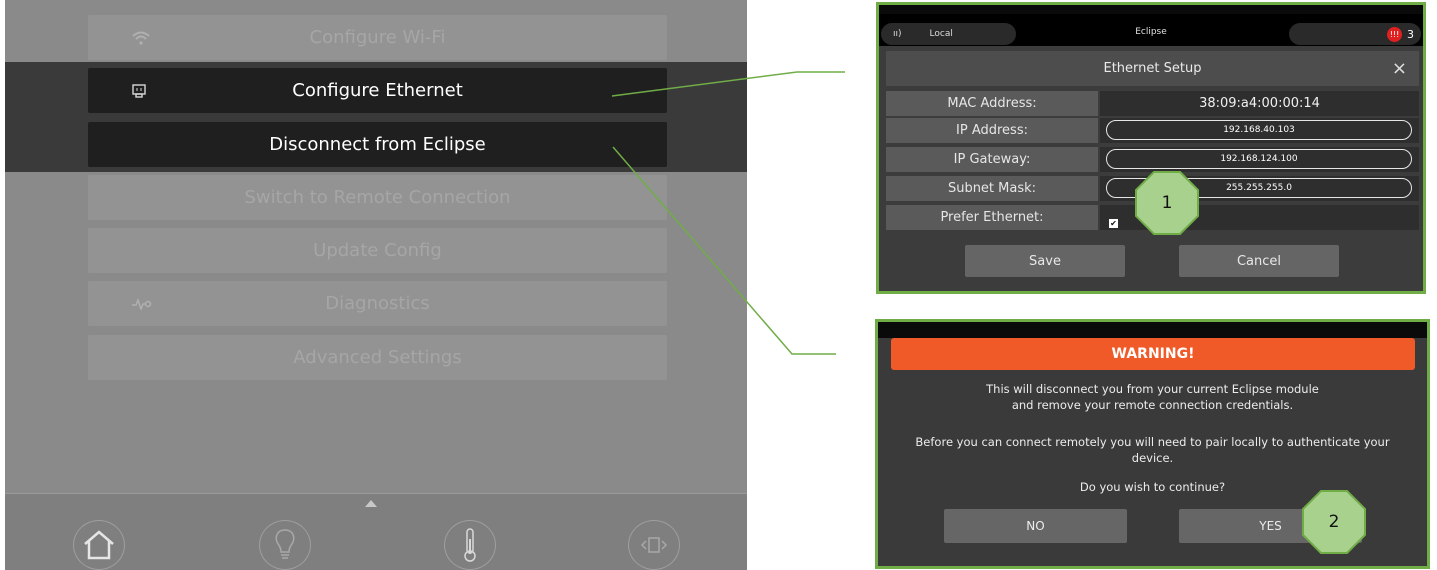 Image resolution: width=1437 pixels, height=570 pixels. I want to click on alarm-icon: !!!, so click(1394, 34).